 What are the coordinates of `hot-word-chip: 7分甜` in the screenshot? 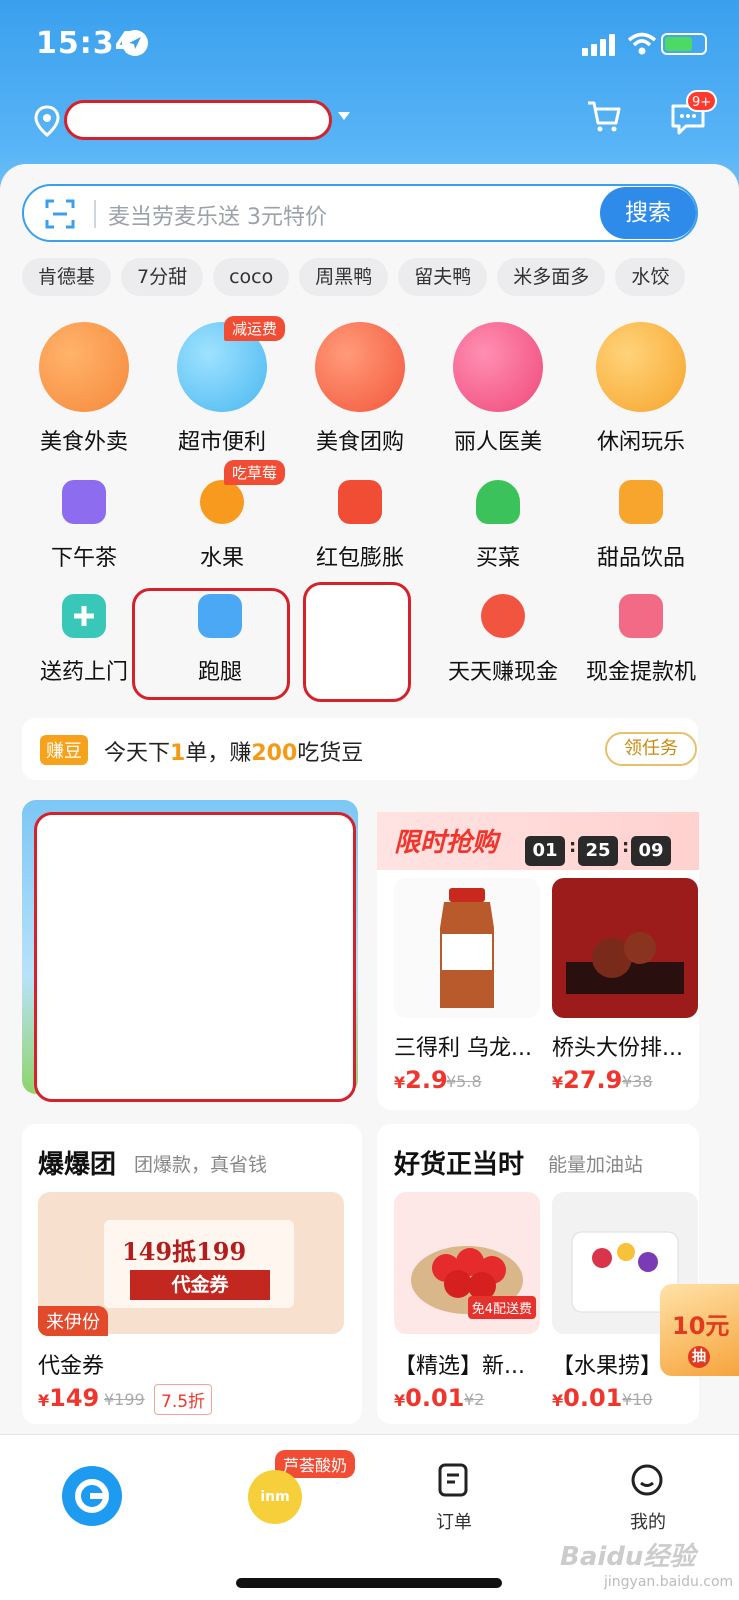 It's located at (162, 277).